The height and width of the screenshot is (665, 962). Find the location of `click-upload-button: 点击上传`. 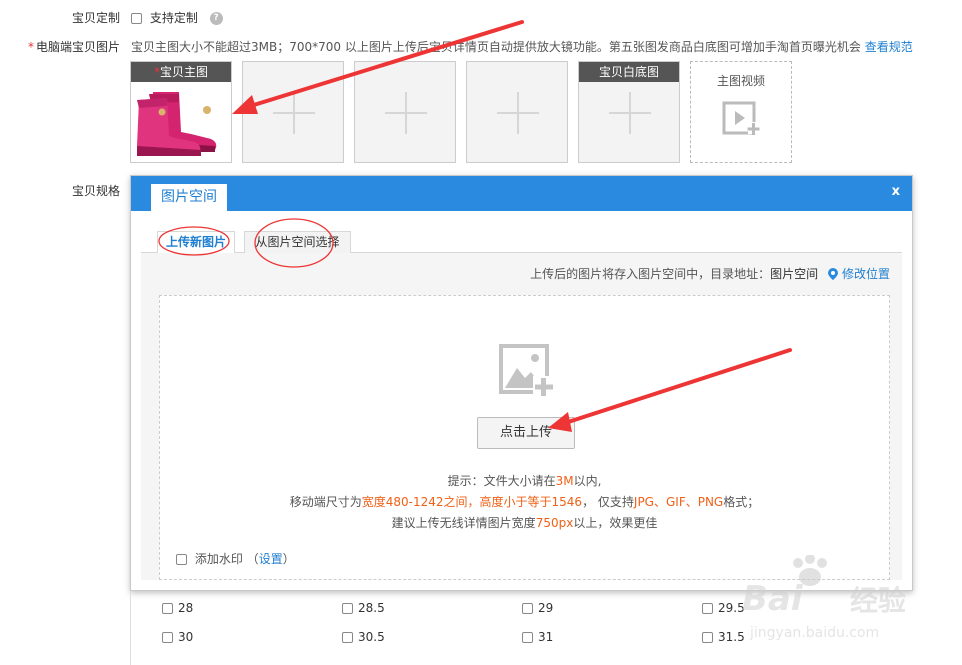

click-upload-button: 点击上传 is located at coordinates (526, 433).